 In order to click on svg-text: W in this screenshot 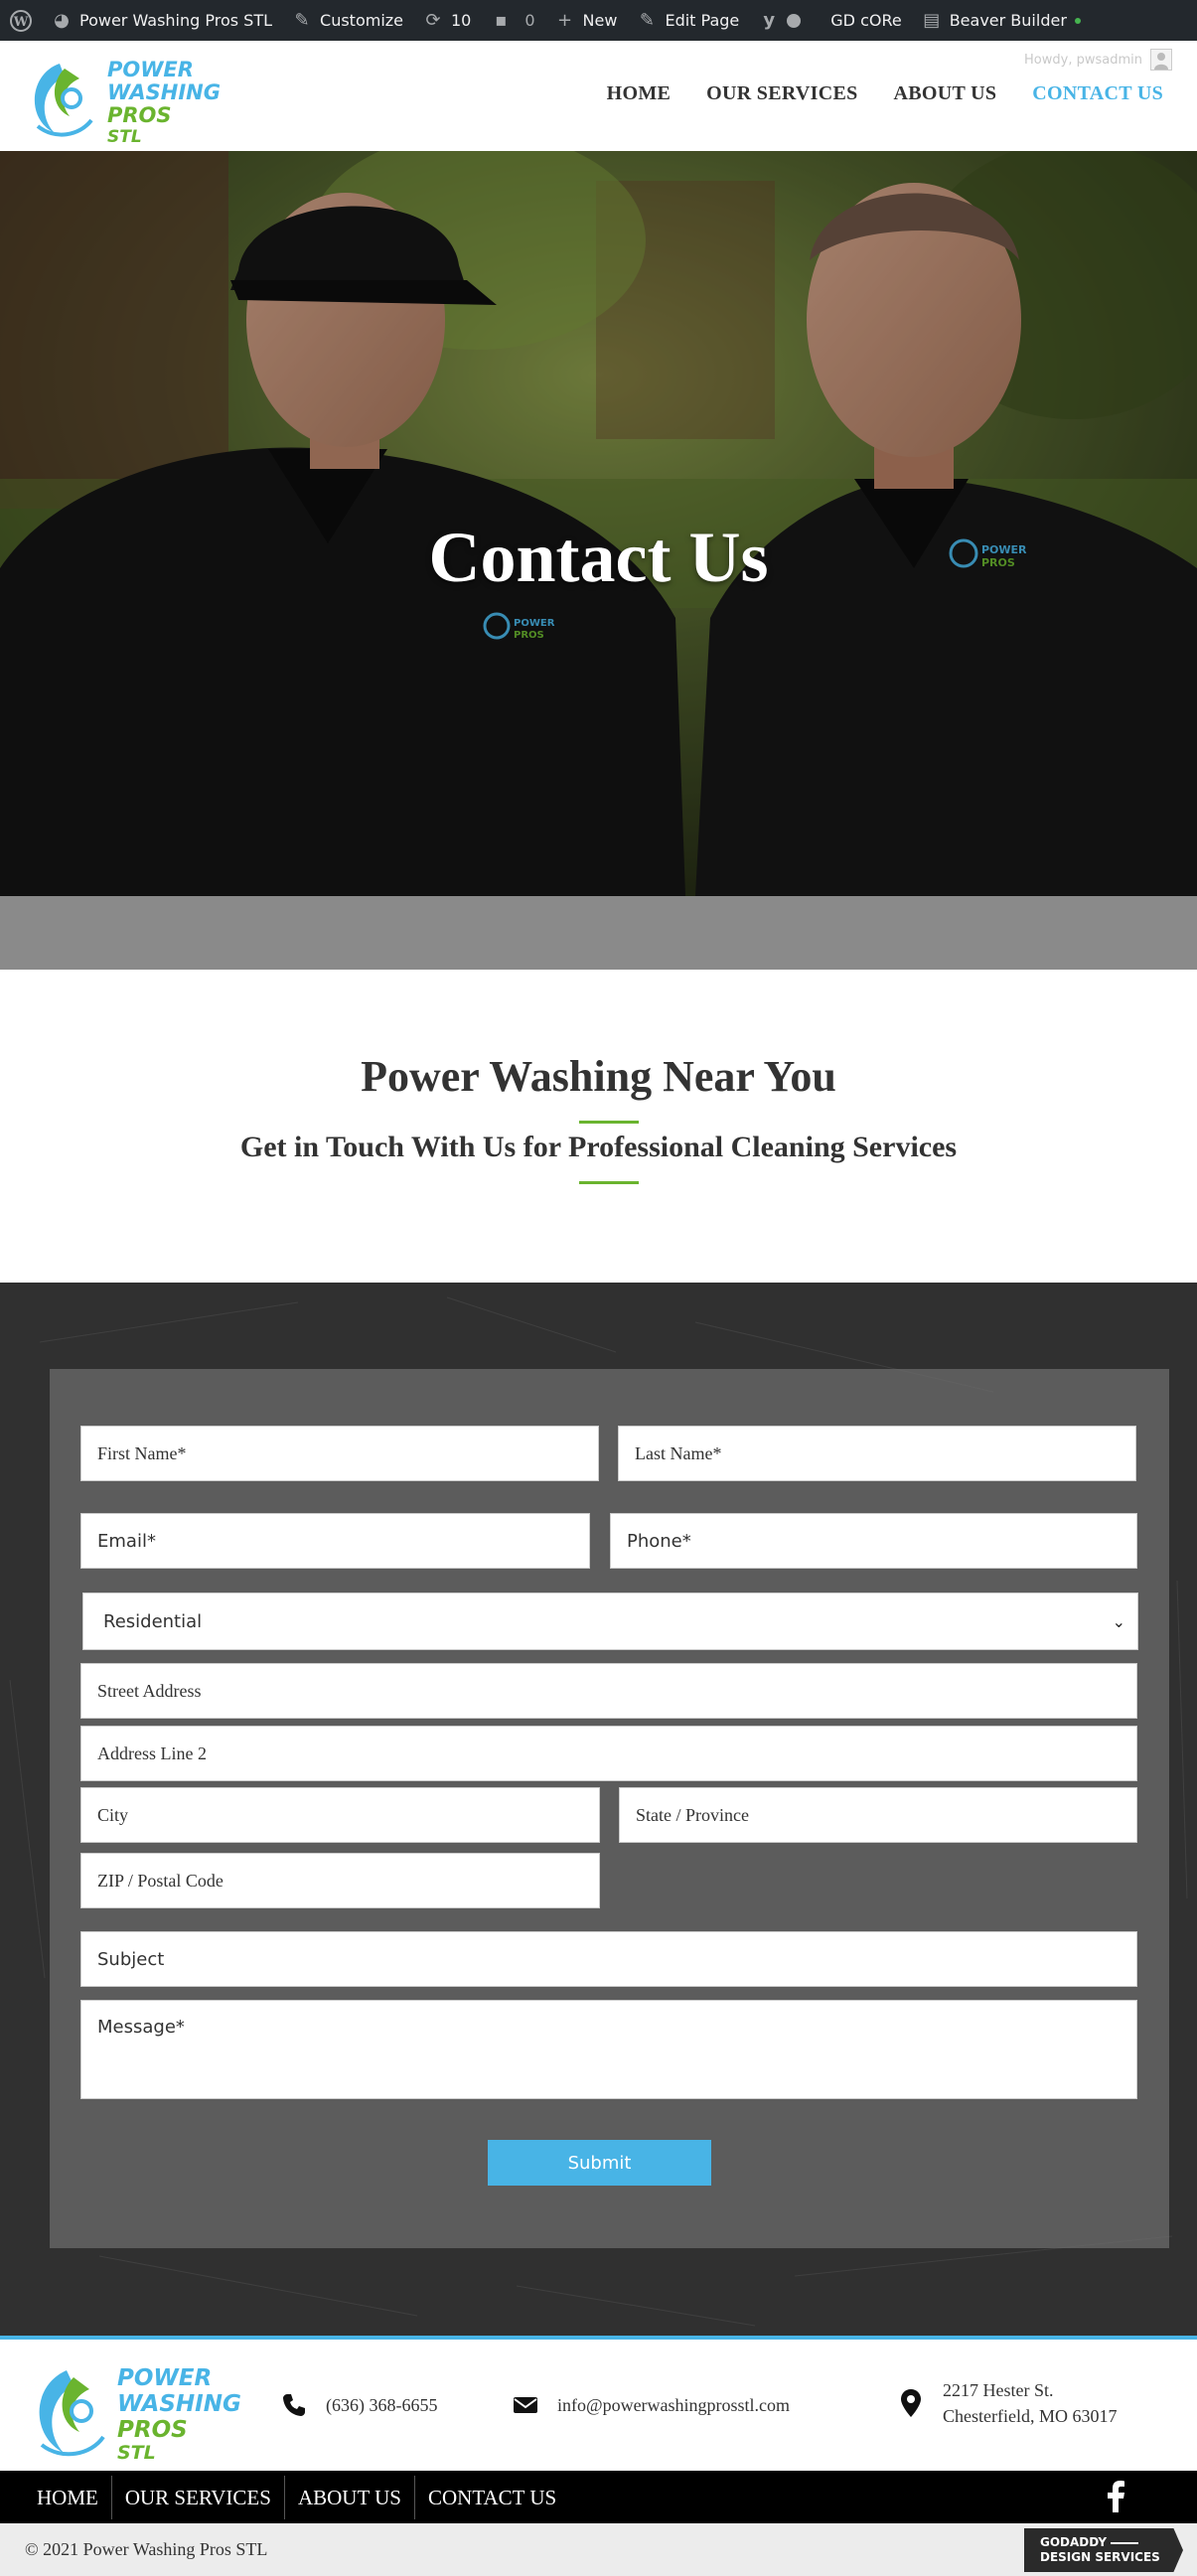, I will do `click(21, 23)`.